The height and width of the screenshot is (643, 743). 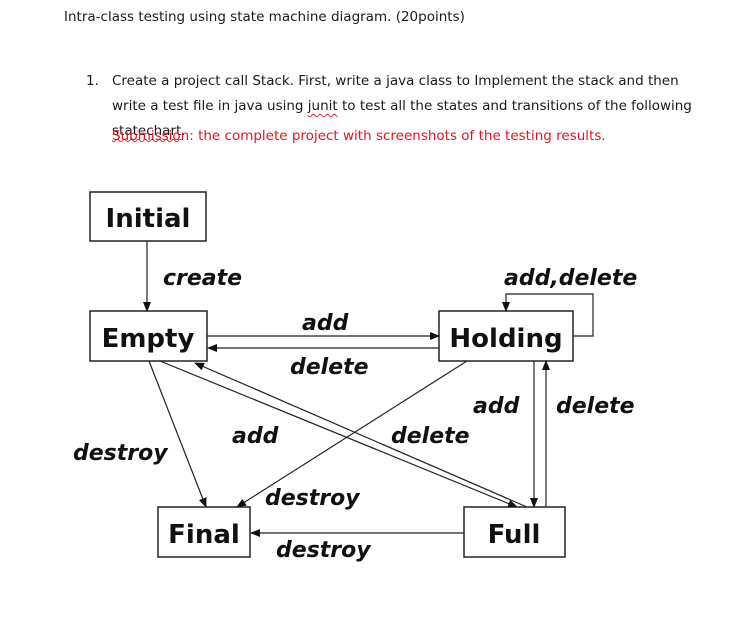 I want to click on state-full-label: Full, so click(x=514, y=535).